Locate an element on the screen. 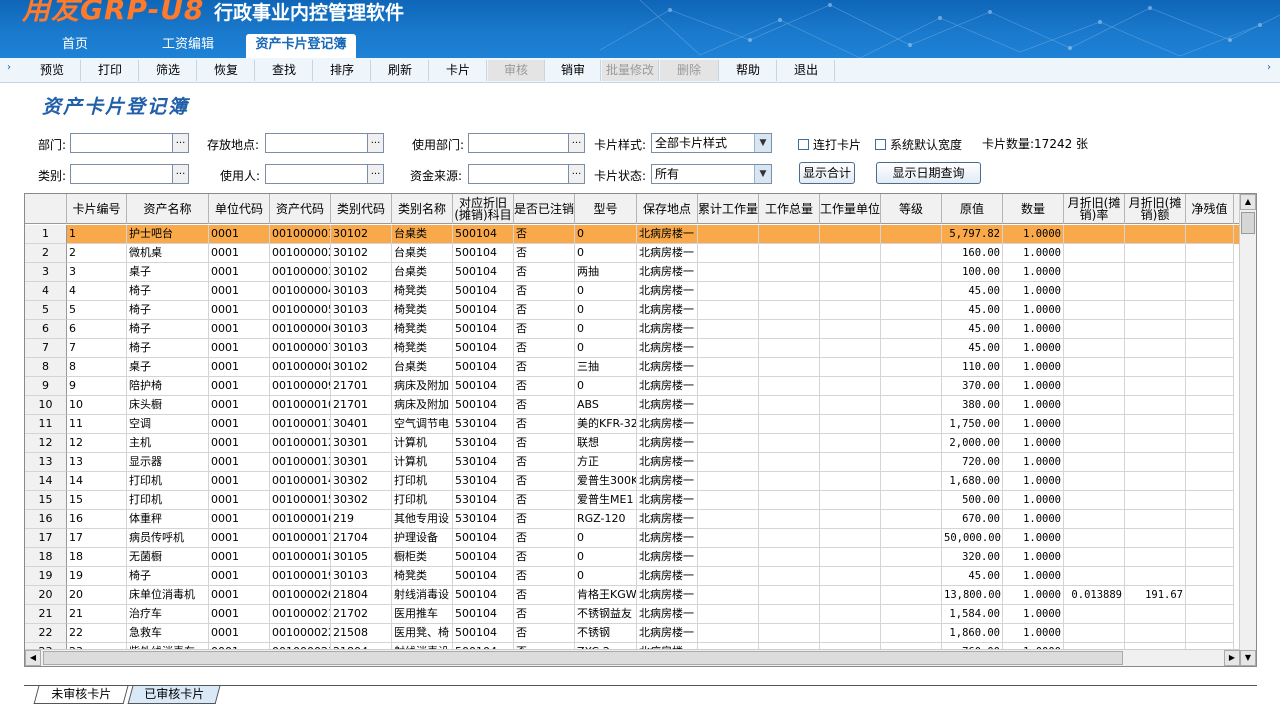 This screenshot has height=705, width=1280. table-cell: 13 is located at coordinates (97, 462).